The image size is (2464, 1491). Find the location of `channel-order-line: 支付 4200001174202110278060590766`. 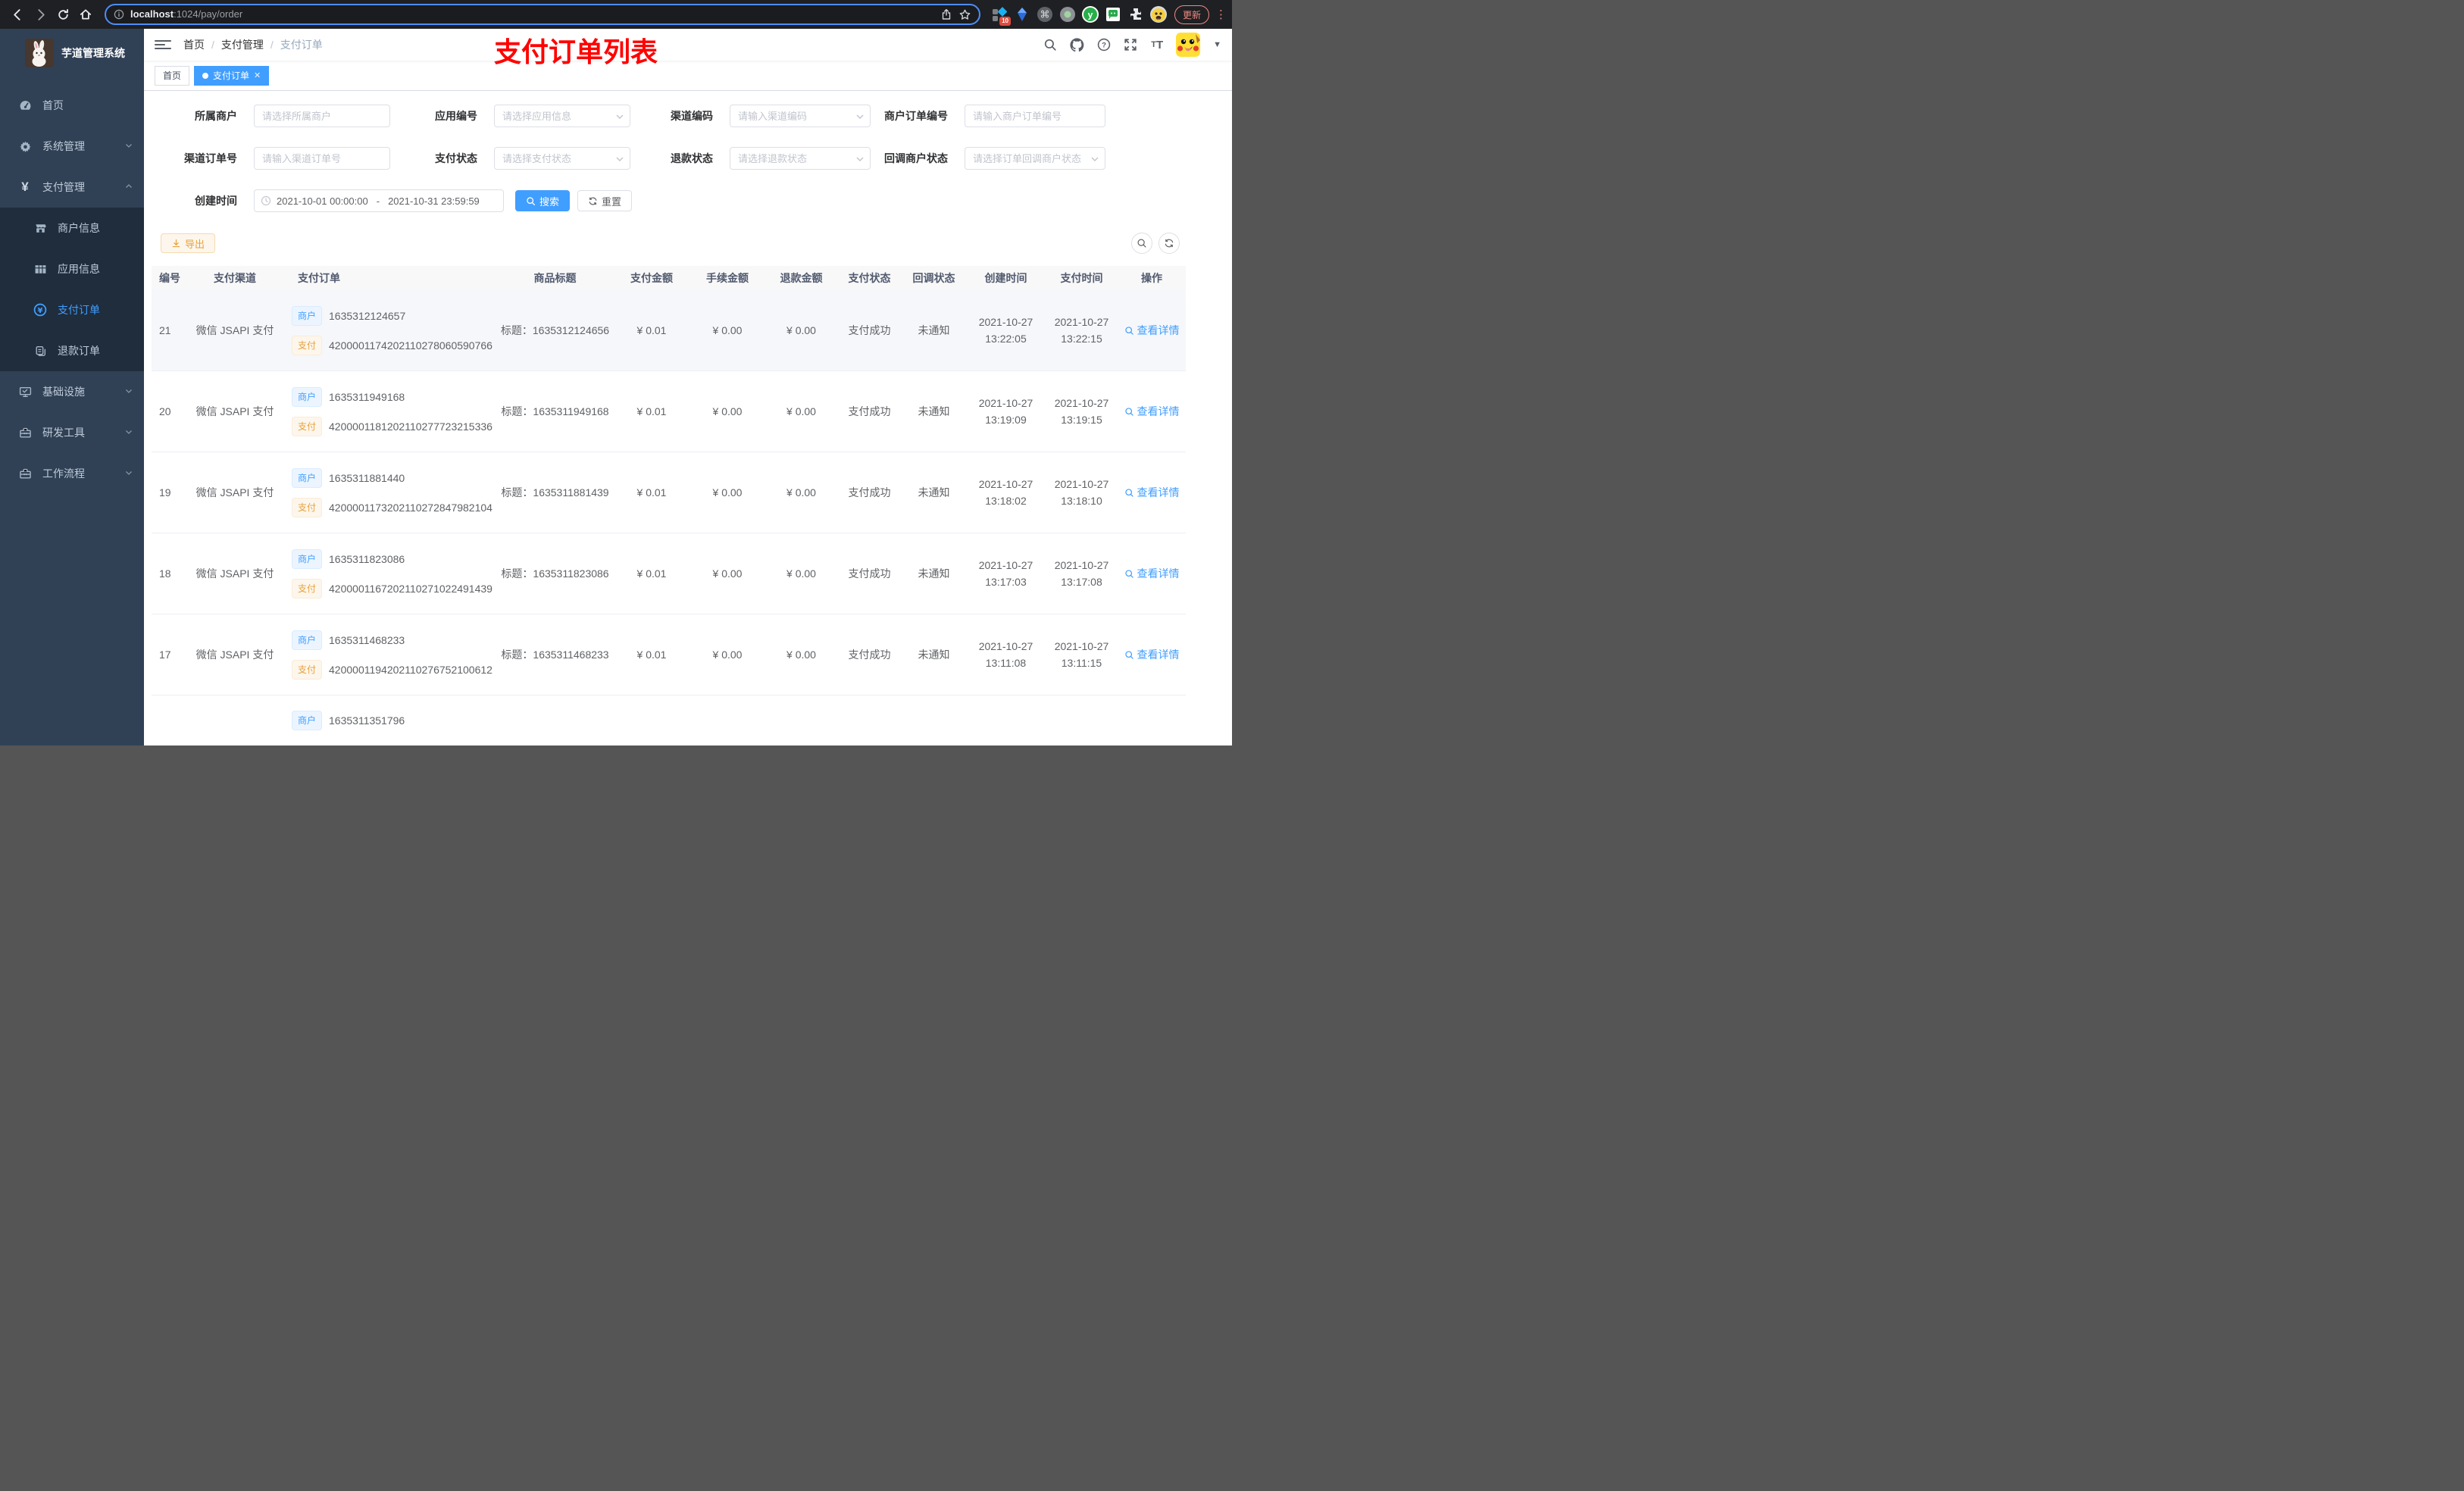

channel-order-line: 支付 4200001174202110278060590766 is located at coordinates (392, 345).